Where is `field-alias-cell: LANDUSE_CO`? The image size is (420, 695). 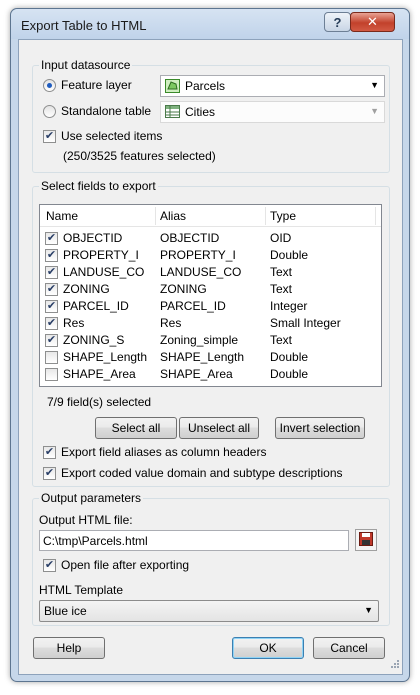
field-alias-cell: LANDUSE_CO is located at coordinates (201, 272).